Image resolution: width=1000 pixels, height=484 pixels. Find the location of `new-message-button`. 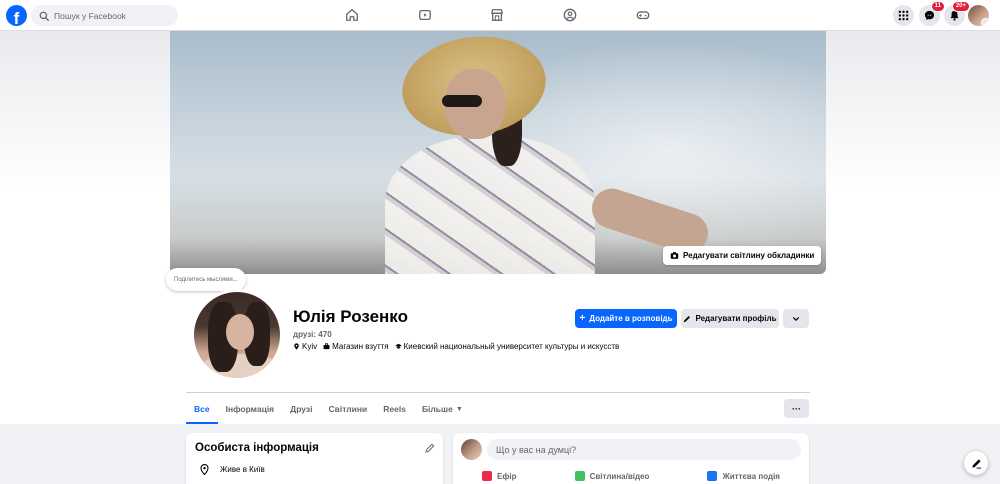

new-message-button is located at coordinates (976, 463).